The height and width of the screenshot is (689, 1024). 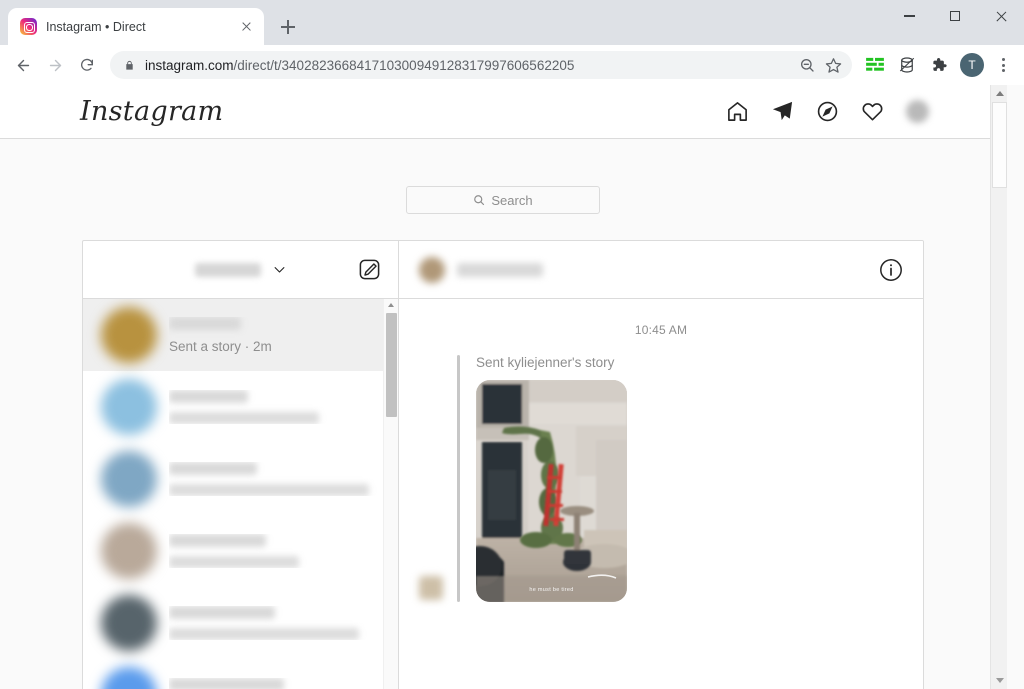 I want to click on search-placeholder: Search, so click(x=512, y=200).